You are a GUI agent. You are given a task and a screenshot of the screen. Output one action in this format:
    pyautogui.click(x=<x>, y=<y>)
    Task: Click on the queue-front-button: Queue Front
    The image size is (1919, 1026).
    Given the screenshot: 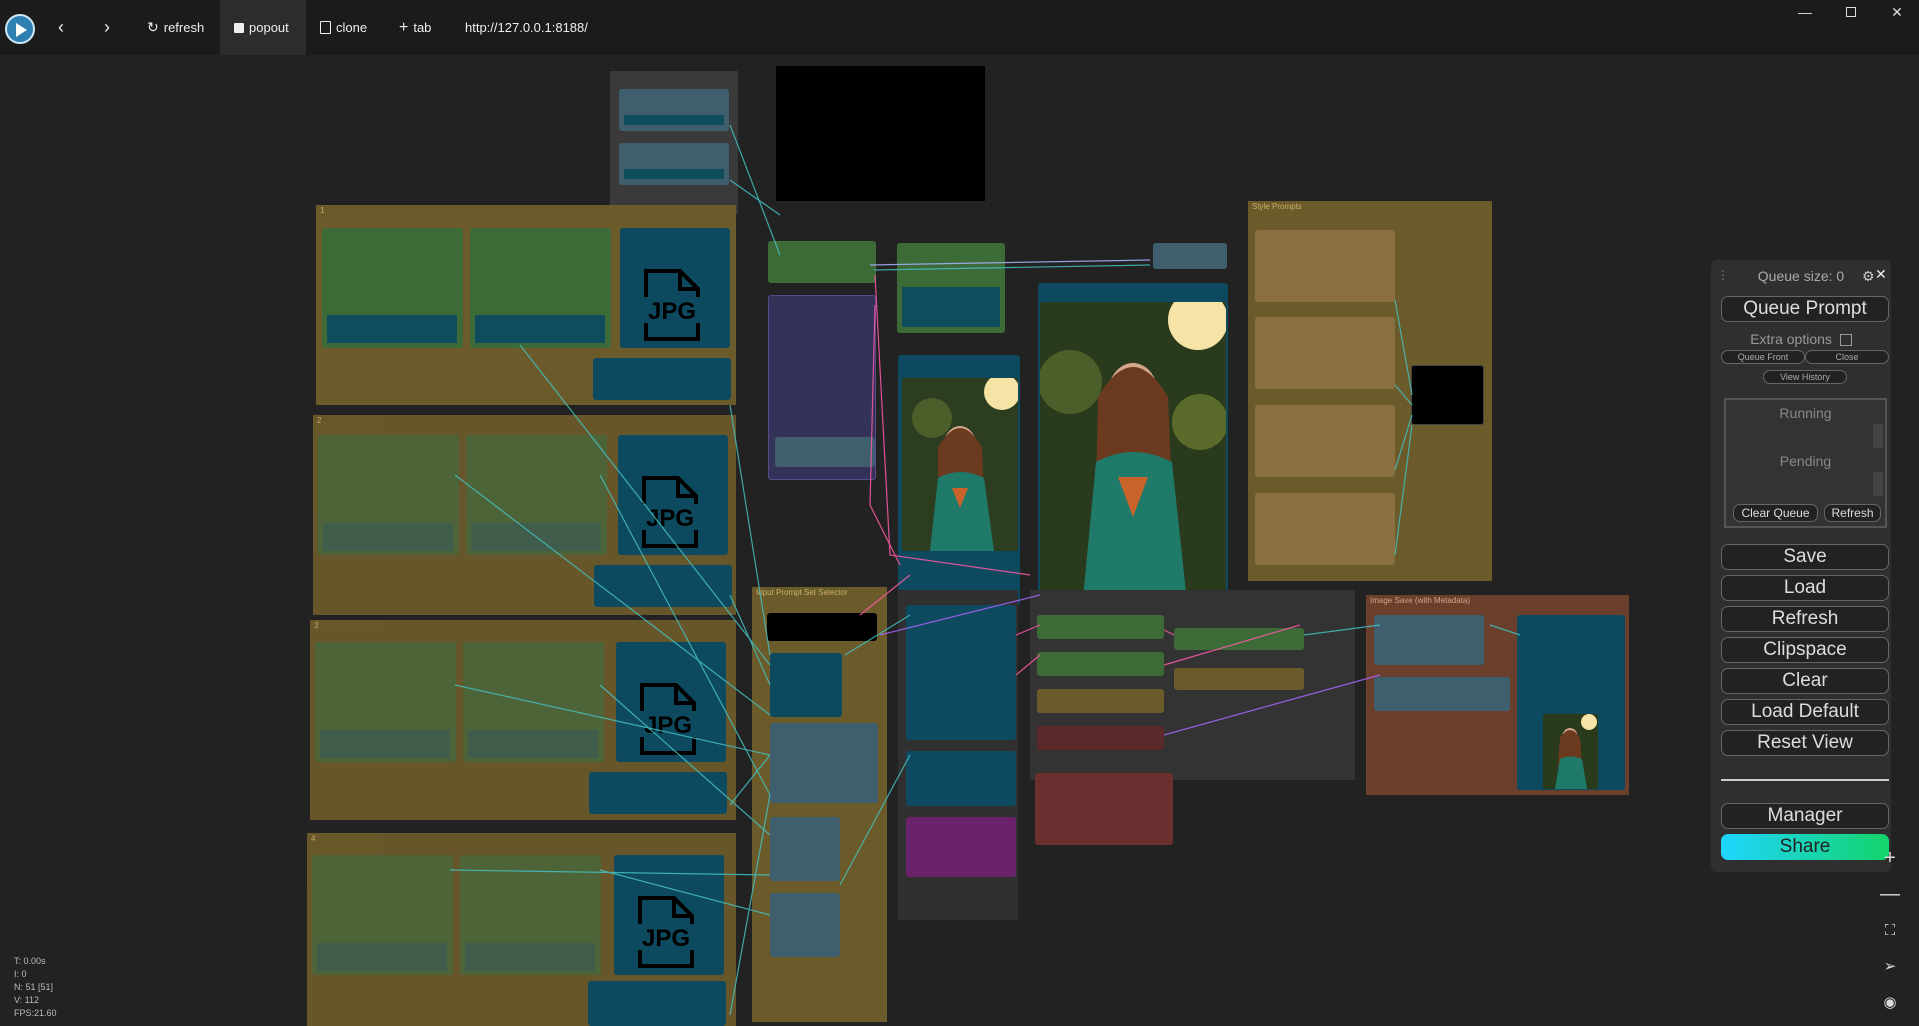 What is the action you would take?
    pyautogui.click(x=1763, y=357)
    